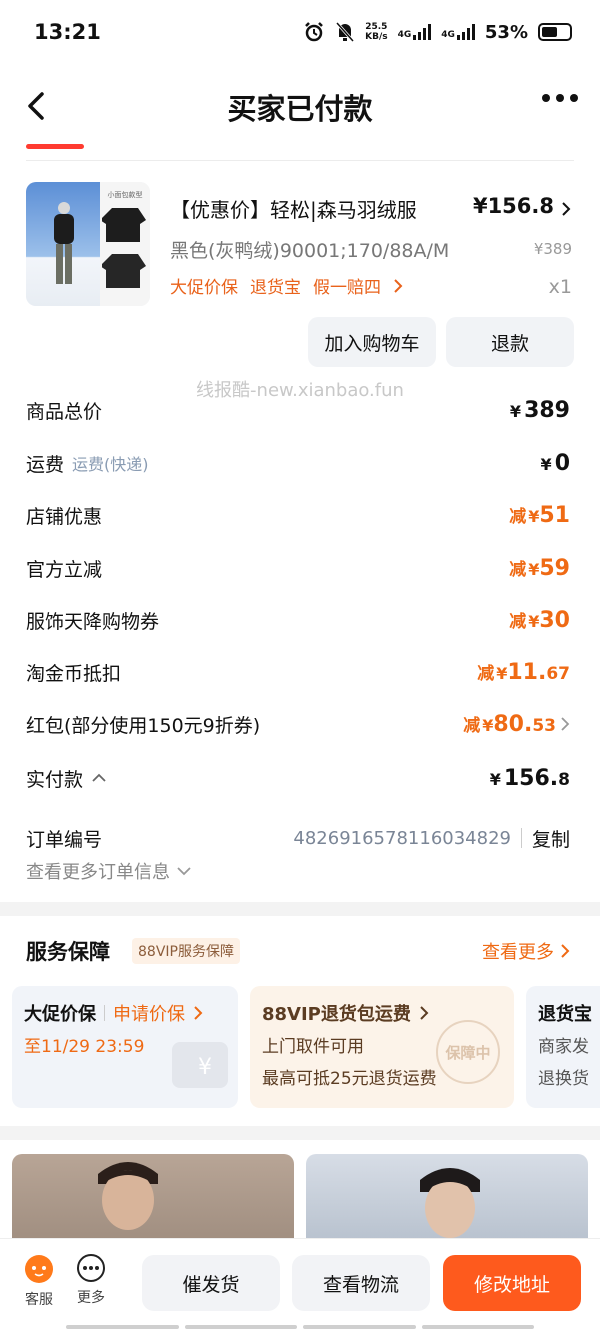 The width and height of the screenshot is (600, 1333). Describe the element at coordinates (39, 1269) in the screenshot. I see `cat-face-icon` at that location.